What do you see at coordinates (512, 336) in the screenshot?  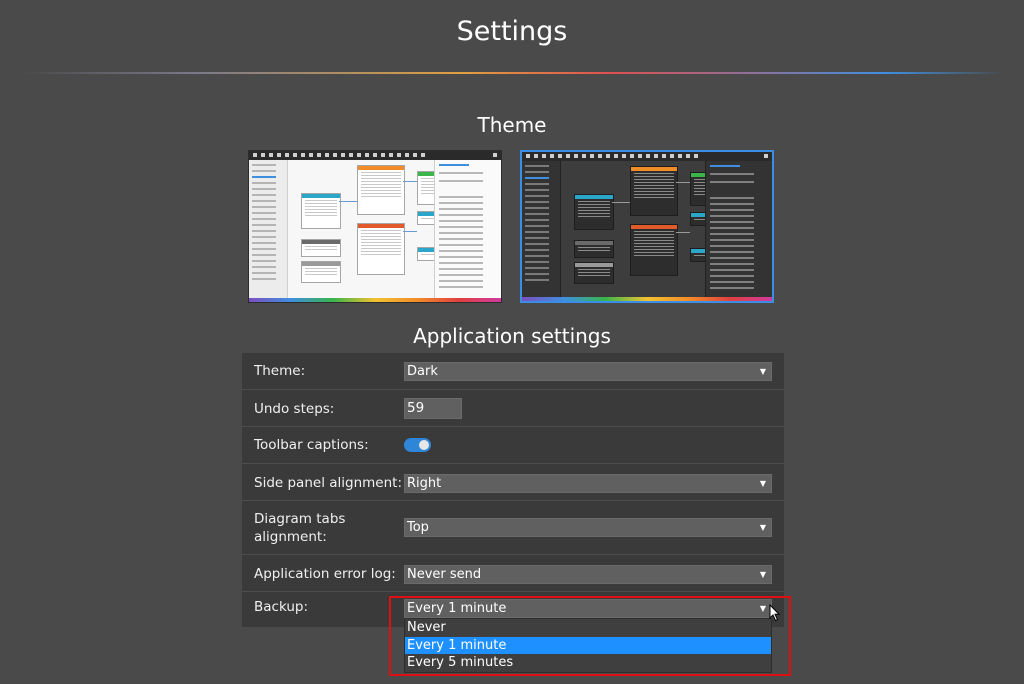 I see `app-settings-title: Application settings` at bounding box center [512, 336].